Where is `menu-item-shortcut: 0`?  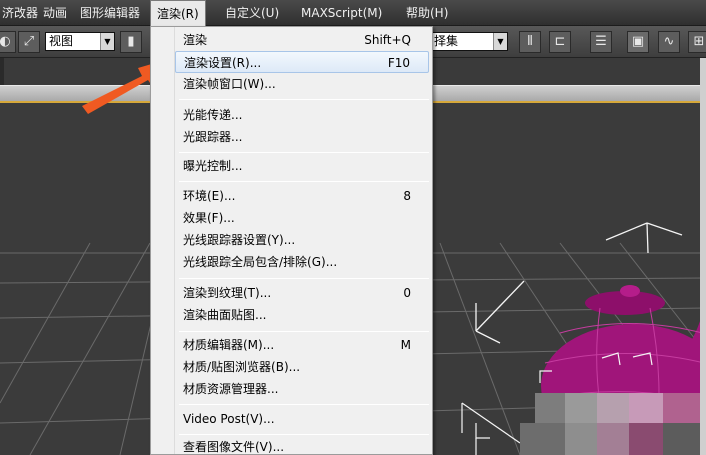
menu-item-shortcut: 0 is located at coordinates (407, 293).